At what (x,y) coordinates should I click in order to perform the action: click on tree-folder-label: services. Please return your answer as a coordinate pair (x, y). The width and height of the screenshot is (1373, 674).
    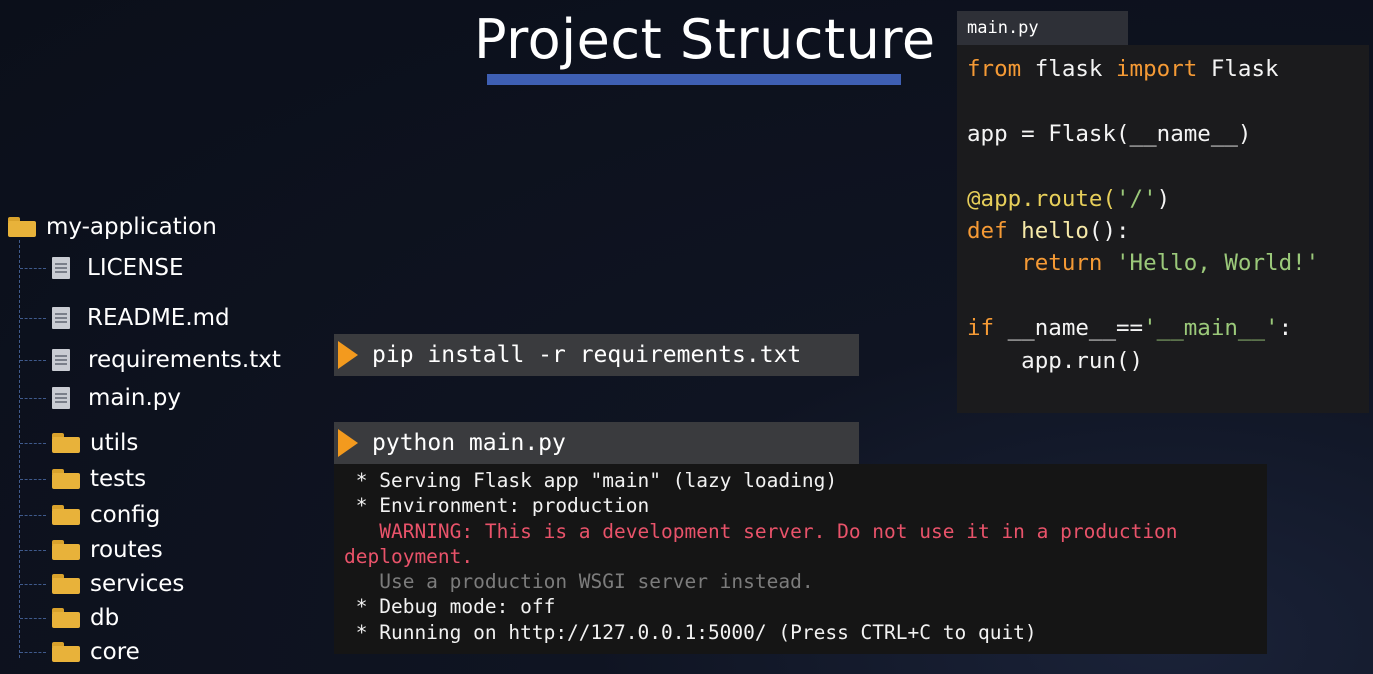
    Looking at the image, I should click on (137, 584).